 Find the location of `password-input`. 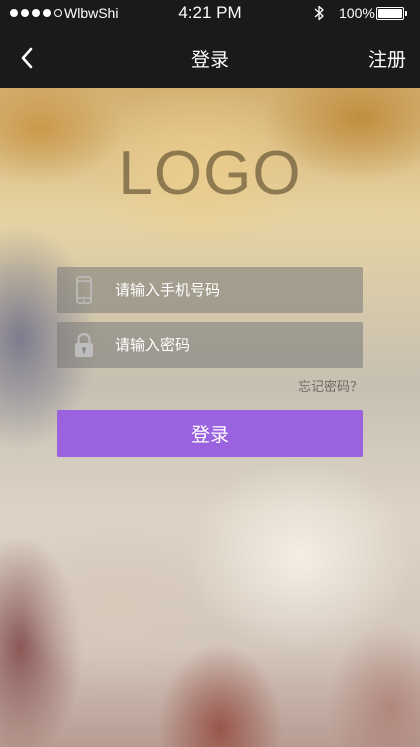

password-input is located at coordinates (235, 345).